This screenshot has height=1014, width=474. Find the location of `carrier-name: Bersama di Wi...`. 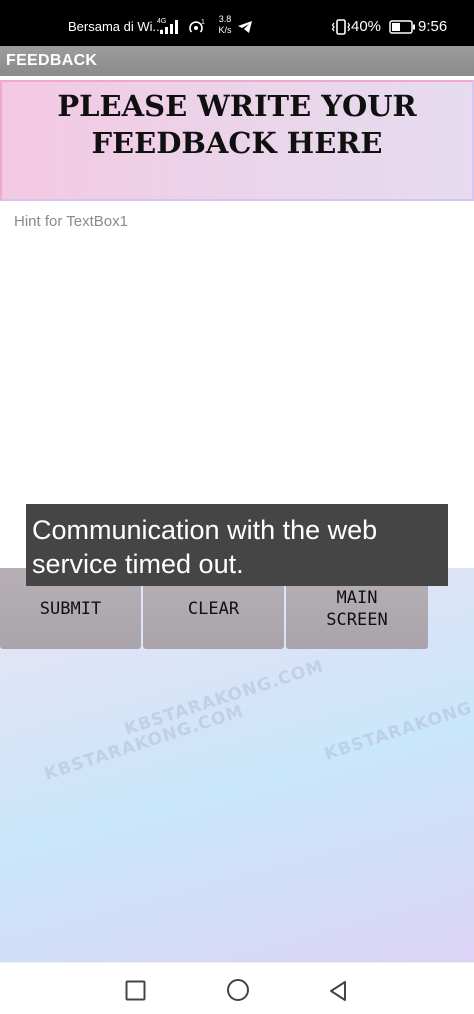

carrier-name: Bersama di Wi... is located at coordinates (116, 26).